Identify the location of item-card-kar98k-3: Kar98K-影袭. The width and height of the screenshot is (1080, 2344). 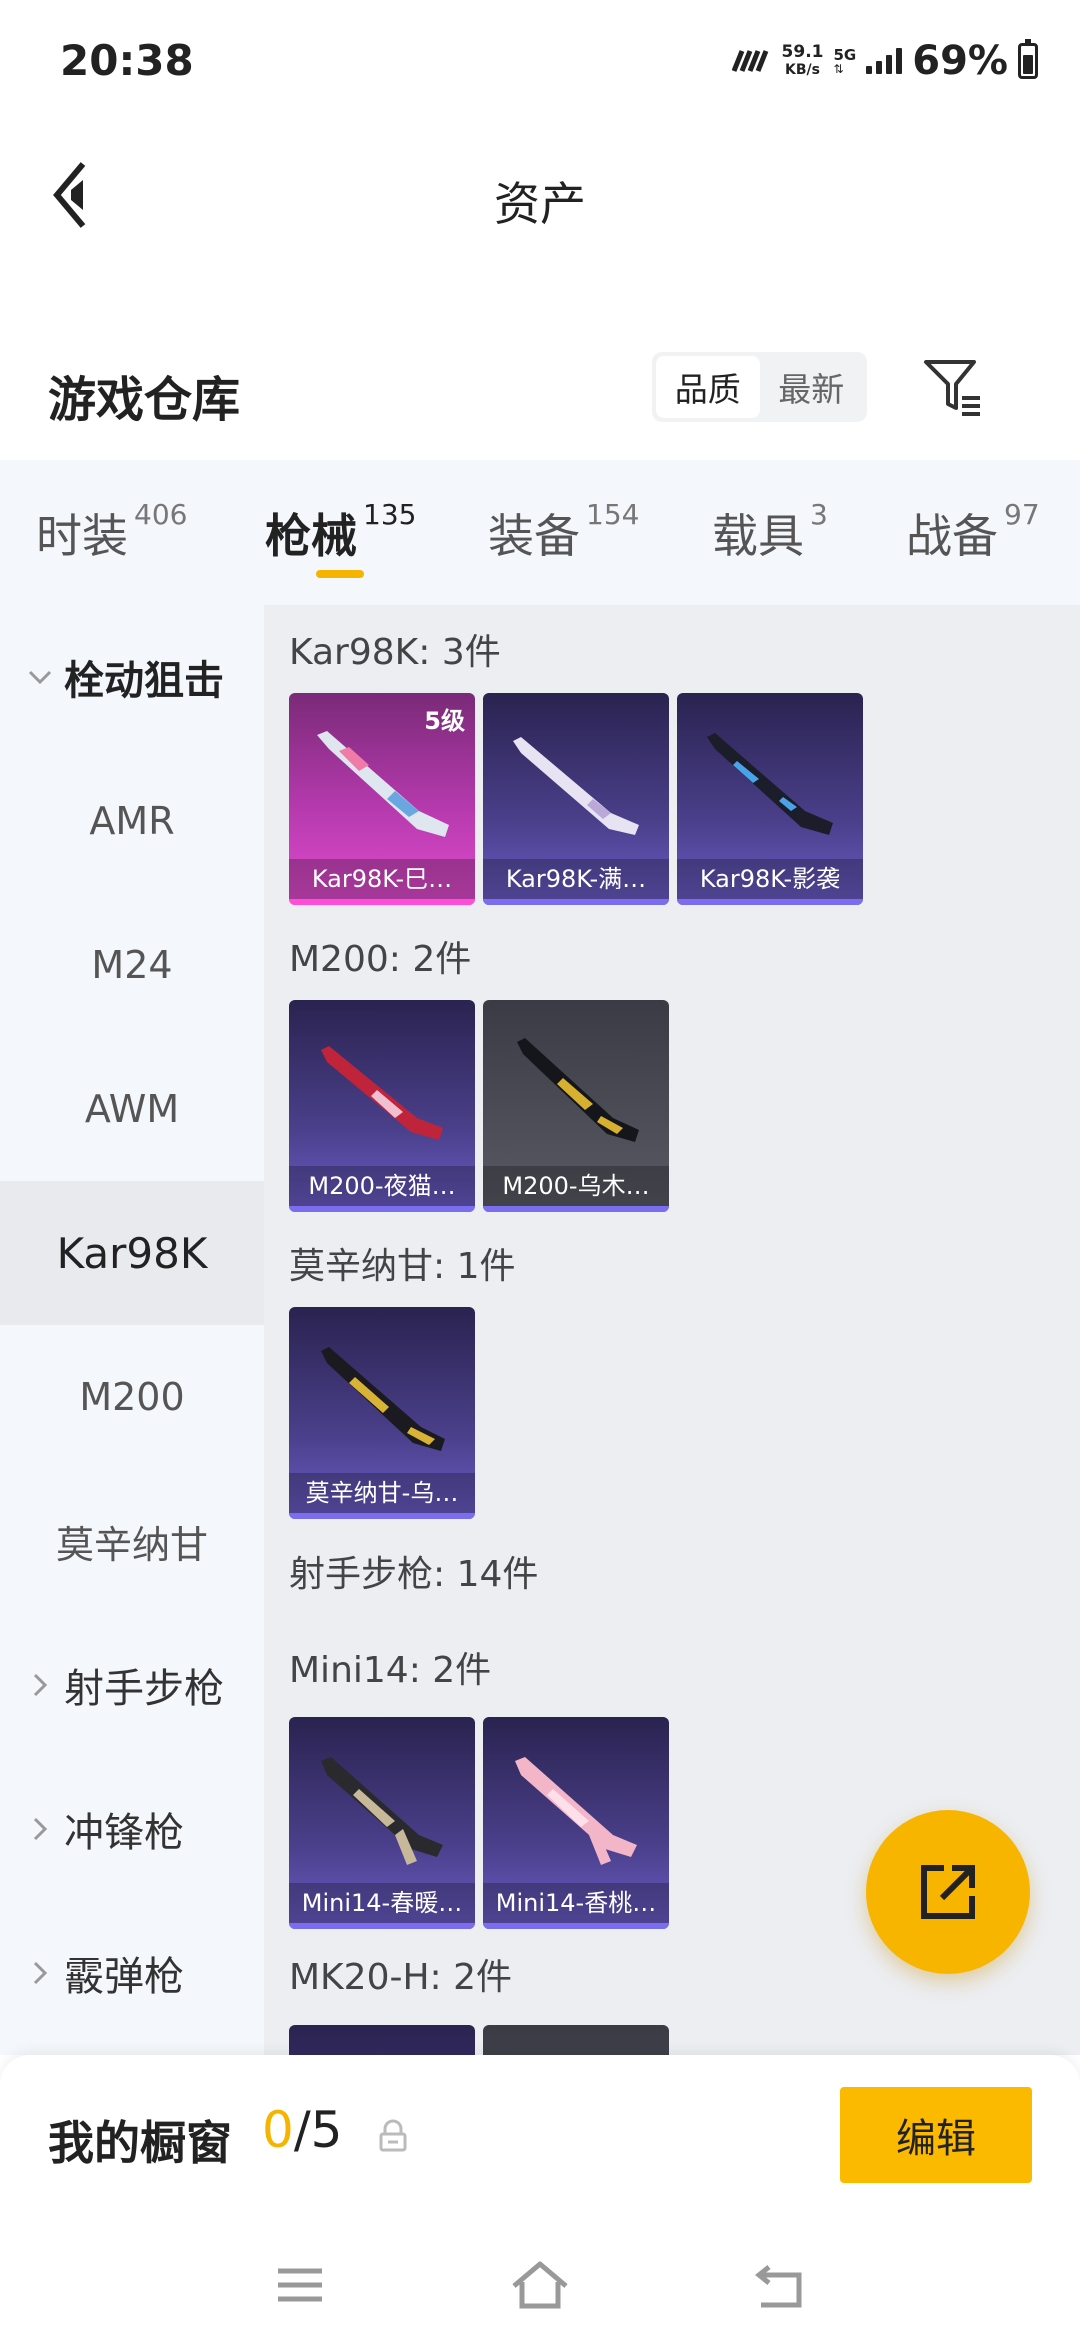
(770, 799).